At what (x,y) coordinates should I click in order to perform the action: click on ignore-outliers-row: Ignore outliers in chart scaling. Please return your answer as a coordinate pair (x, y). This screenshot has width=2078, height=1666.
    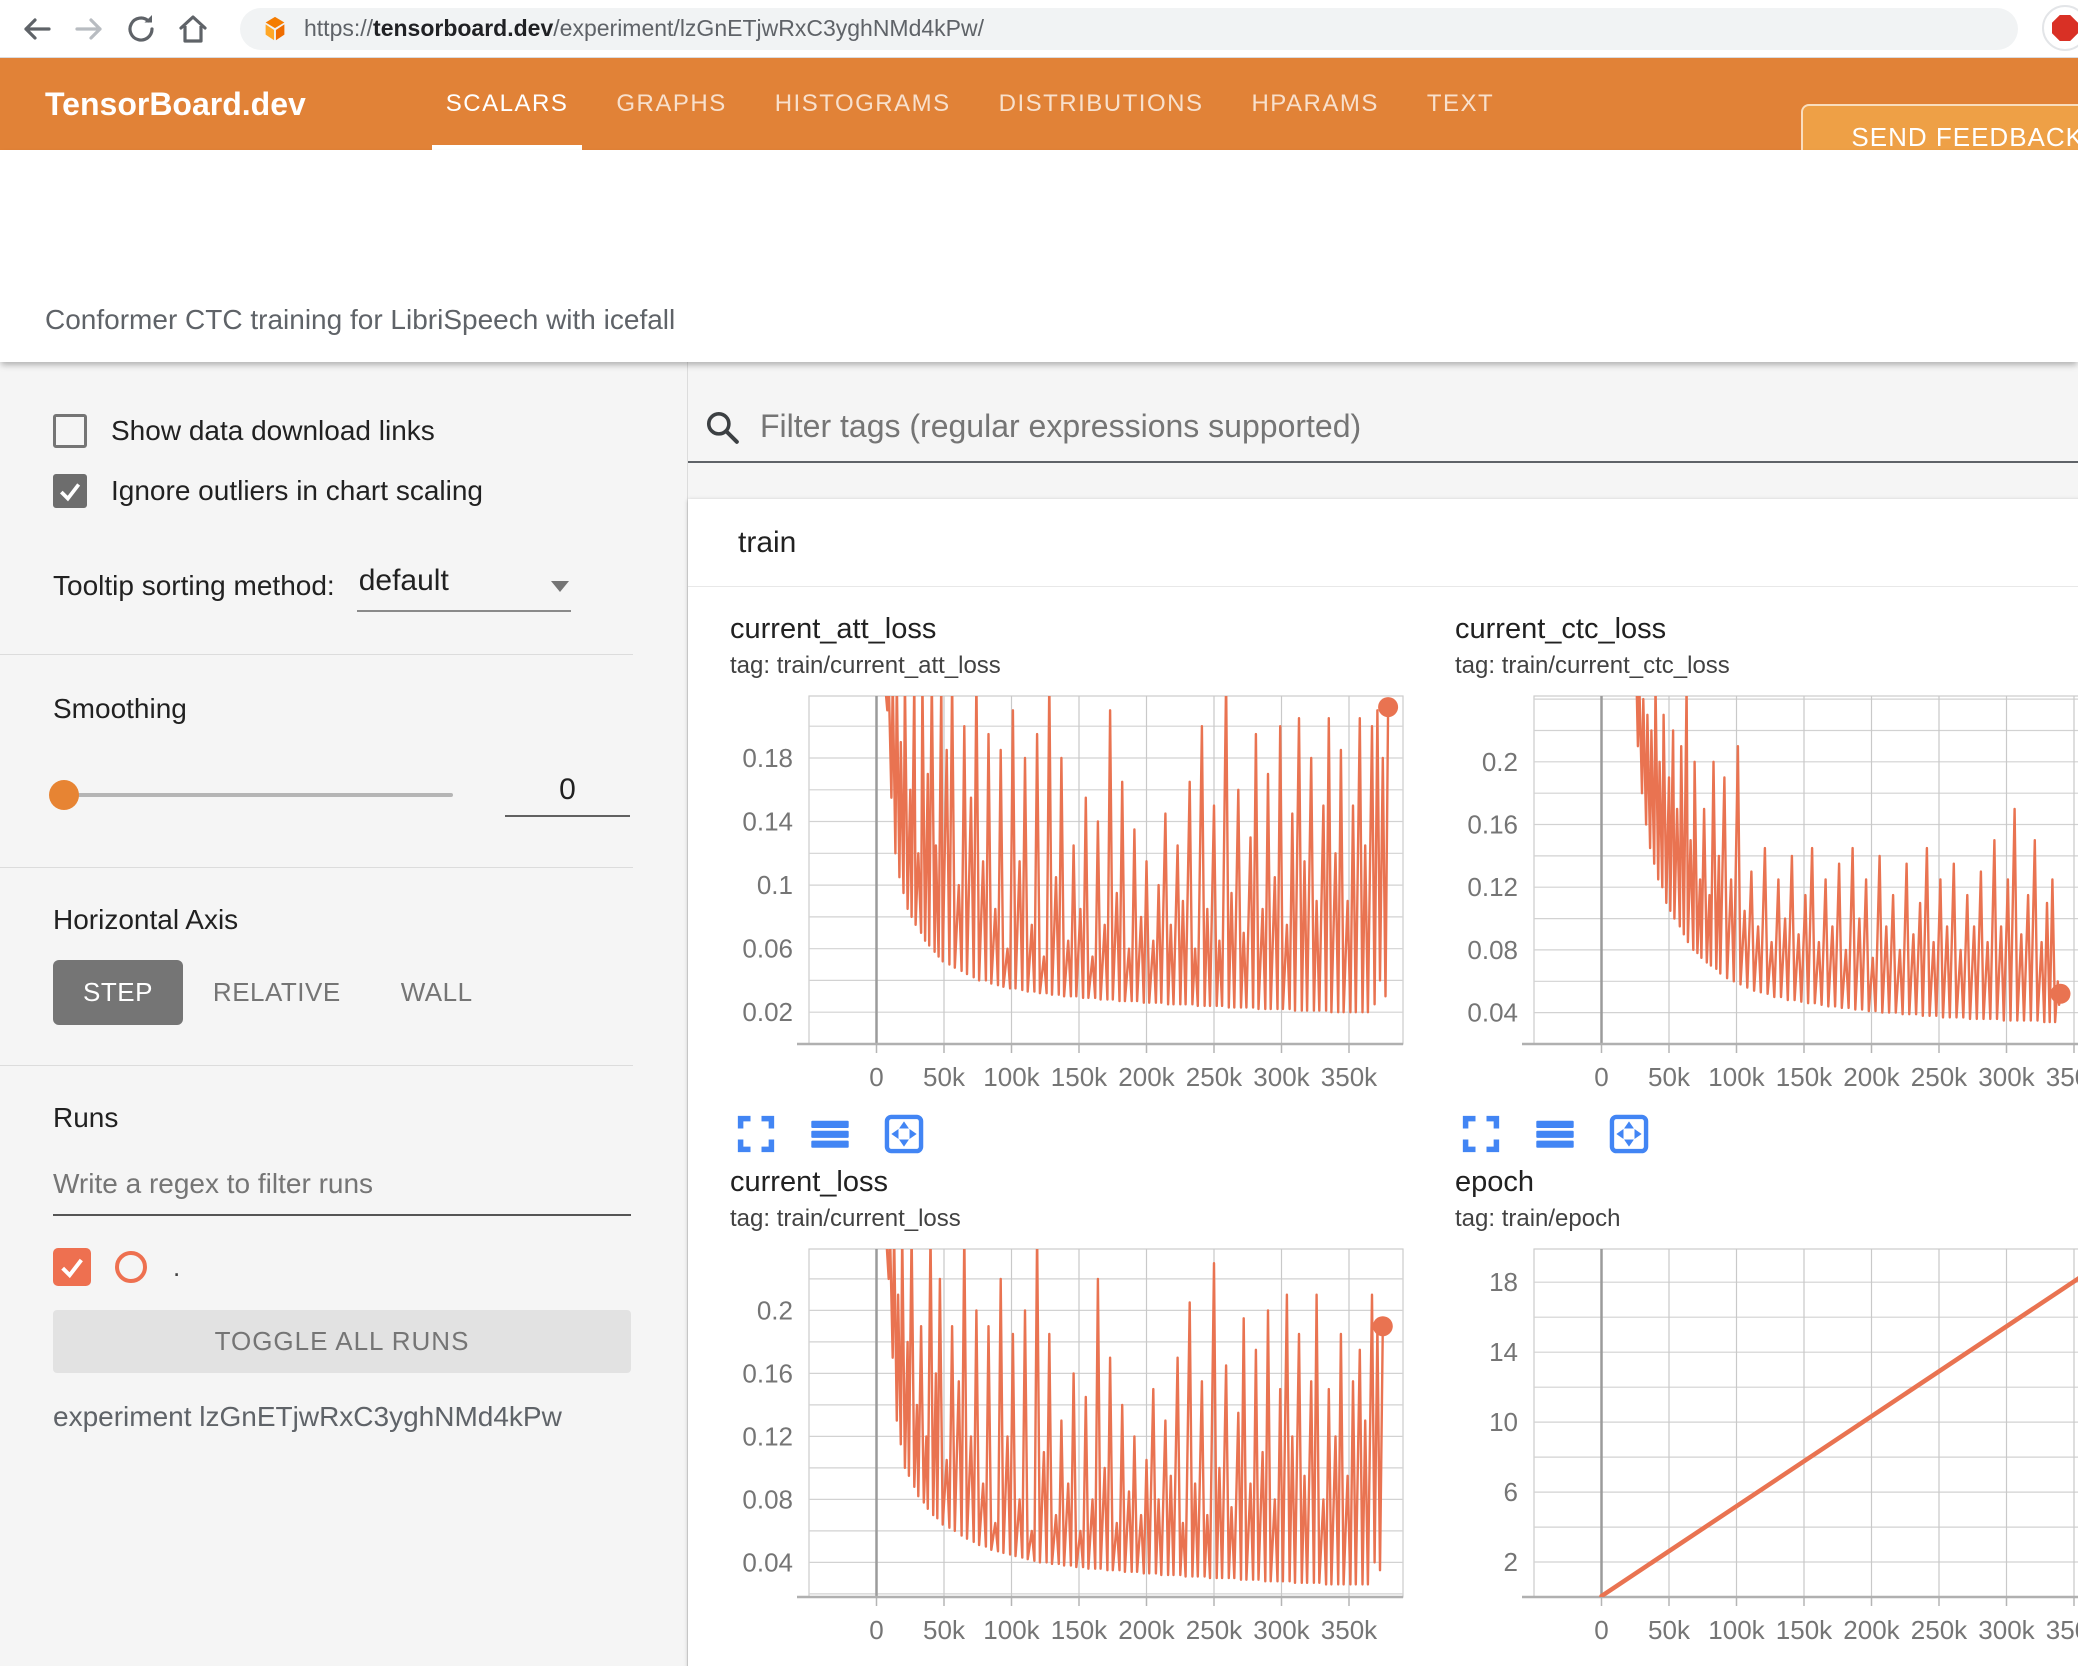
    Looking at the image, I should click on (342, 491).